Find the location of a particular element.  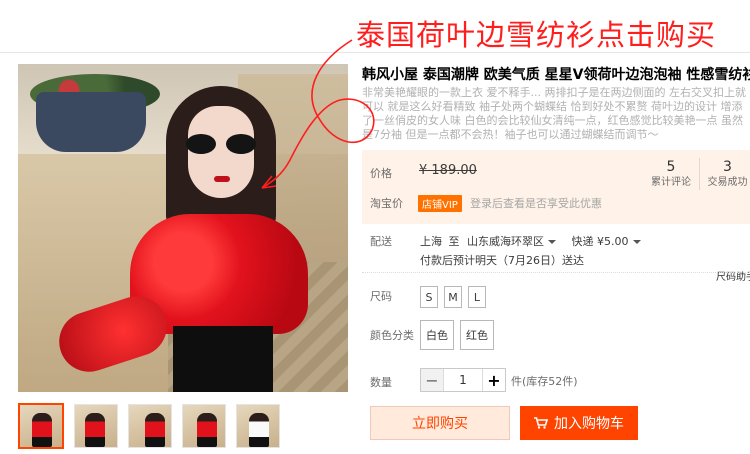

shipping-from: 上海 is located at coordinates (431, 241).